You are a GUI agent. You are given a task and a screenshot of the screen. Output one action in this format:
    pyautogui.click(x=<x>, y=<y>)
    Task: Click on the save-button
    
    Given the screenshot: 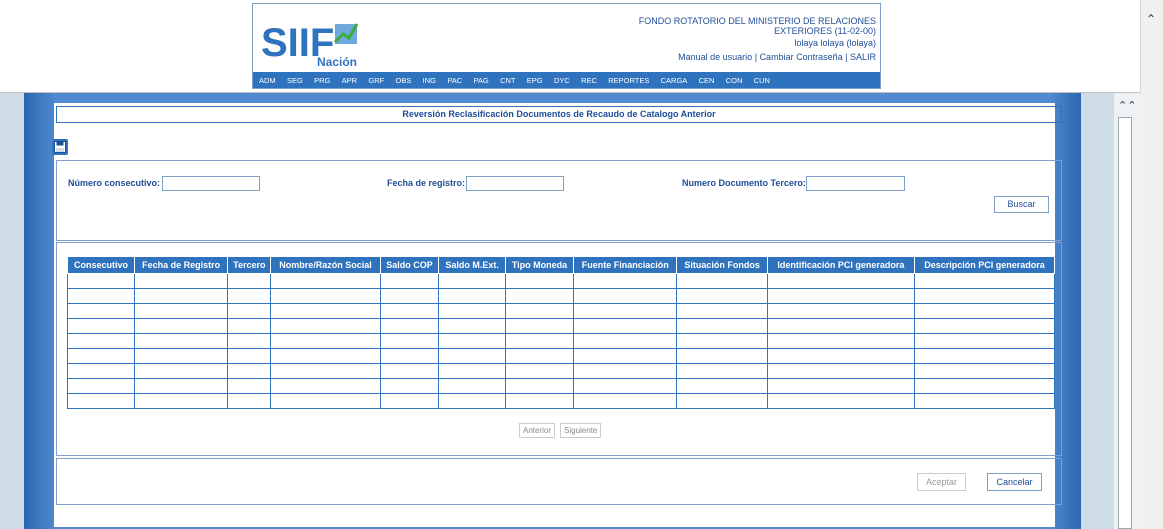 What is the action you would take?
    pyautogui.click(x=60, y=147)
    